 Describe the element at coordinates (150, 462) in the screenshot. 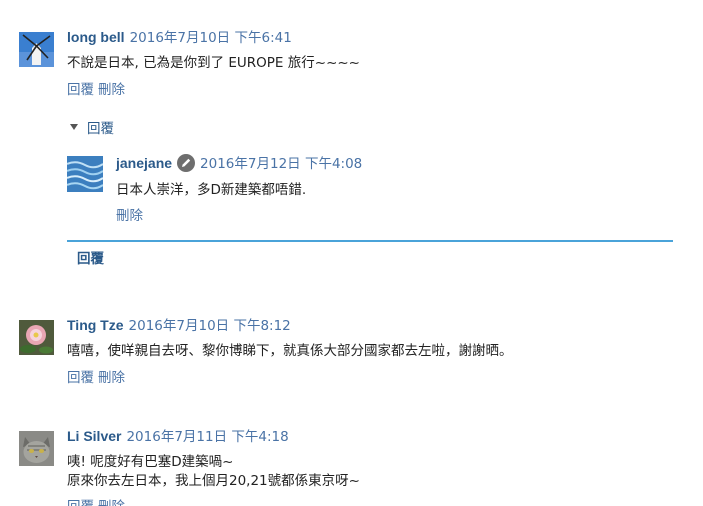

I see `comment-text-line: 咦! 呢度好有巴塞D建築喎~` at that location.